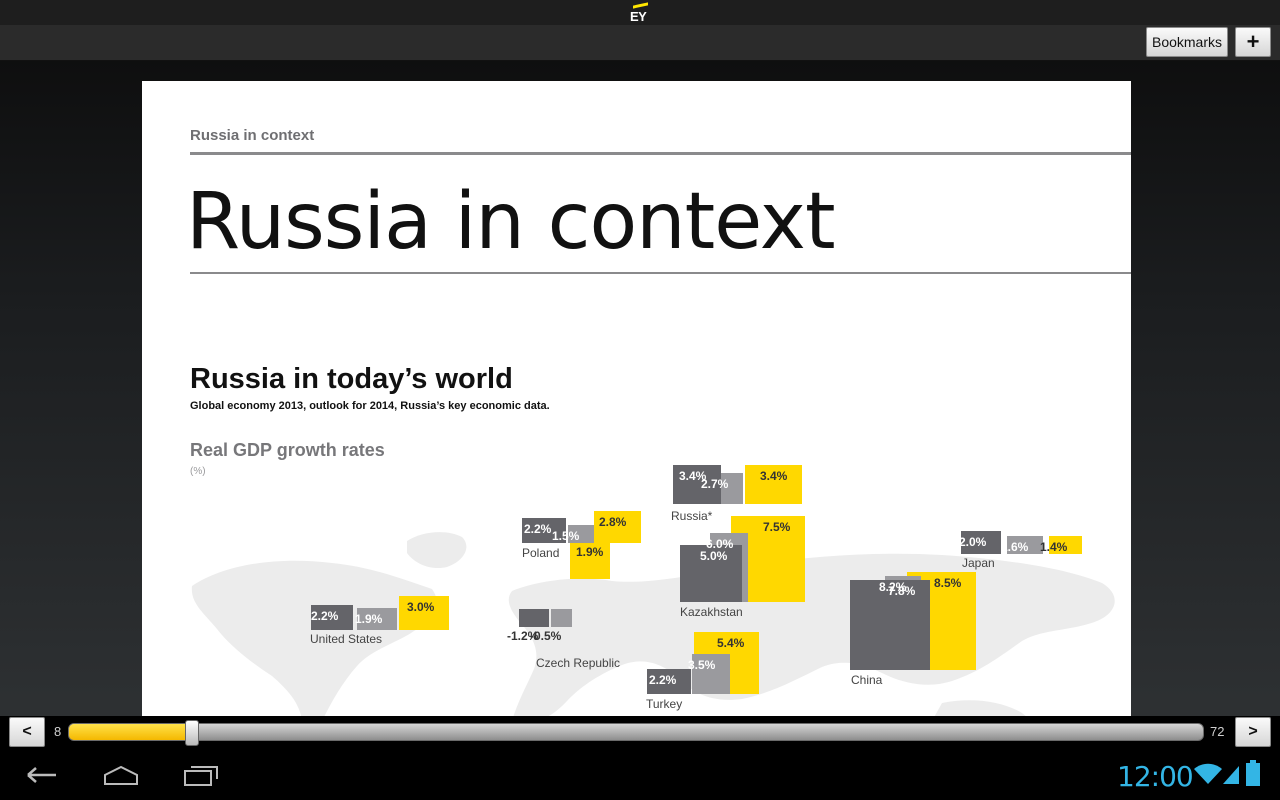 Image resolution: width=1280 pixels, height=800 pixels. Describe the element at coordinates (1253, 42) in the screenshot. I see `add-bookmark-button: +` at that location.